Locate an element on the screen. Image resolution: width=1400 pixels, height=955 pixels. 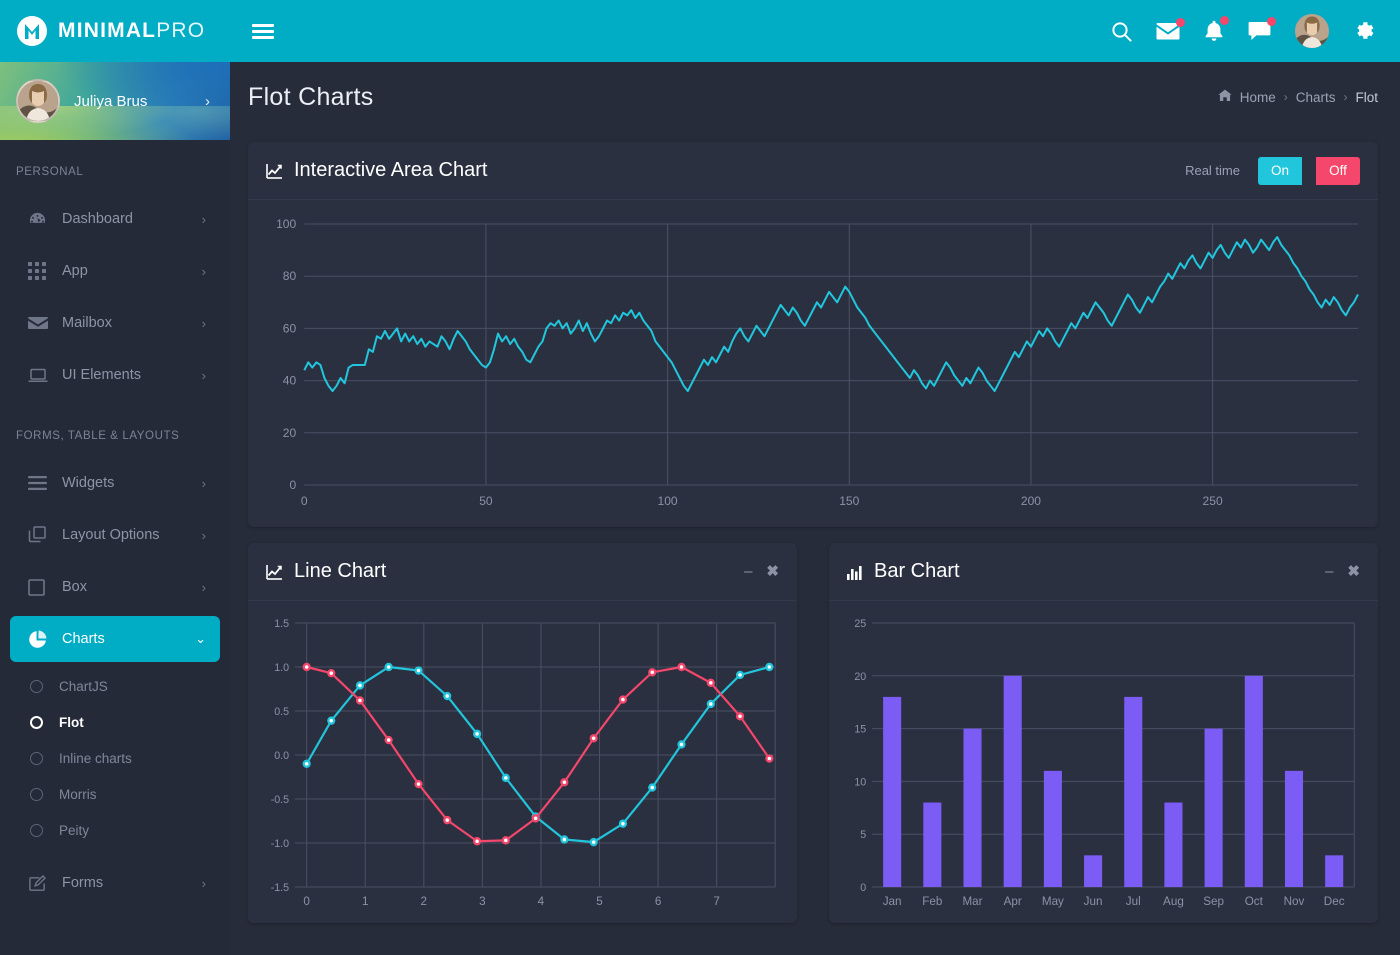
sidebar-item-layout-options: Layout Options › is located at coordinates (115, 535).